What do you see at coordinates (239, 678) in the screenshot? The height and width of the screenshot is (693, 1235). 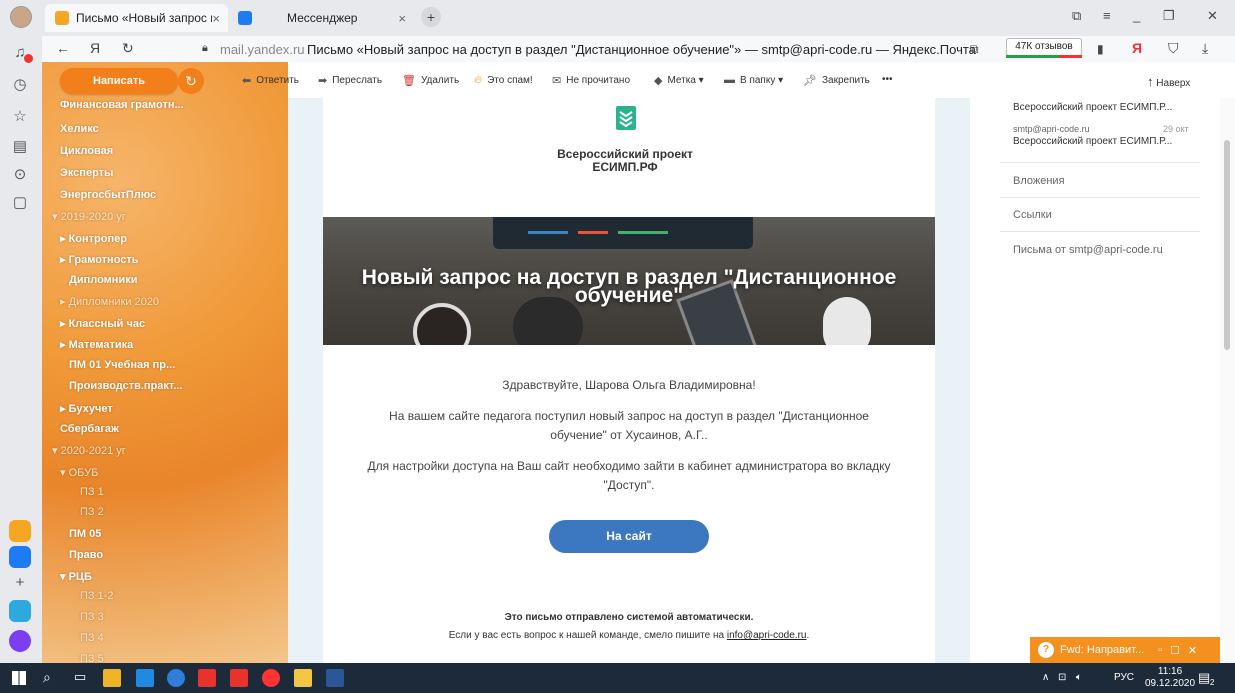 I see `yandex-browser-2-icon` at bounding box center [239, 678].